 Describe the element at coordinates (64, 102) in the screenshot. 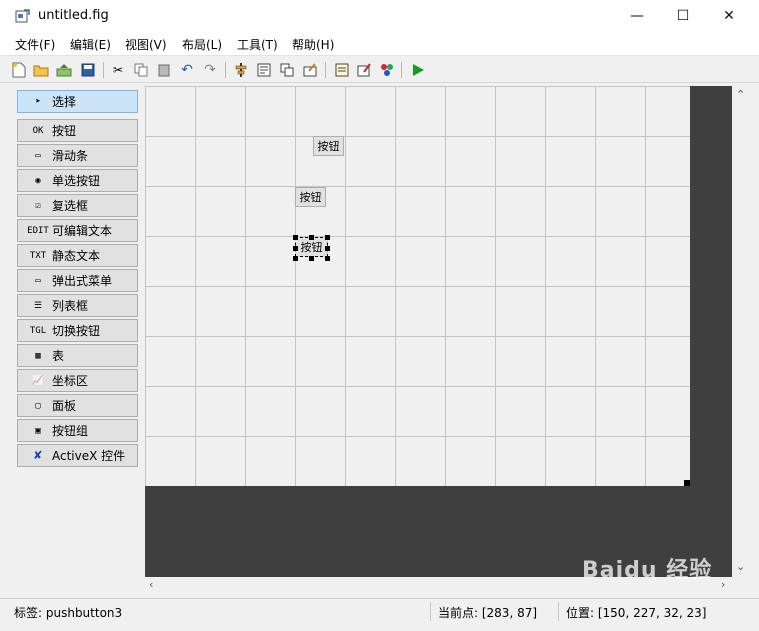

I see `palette-label: 选择` at that location.